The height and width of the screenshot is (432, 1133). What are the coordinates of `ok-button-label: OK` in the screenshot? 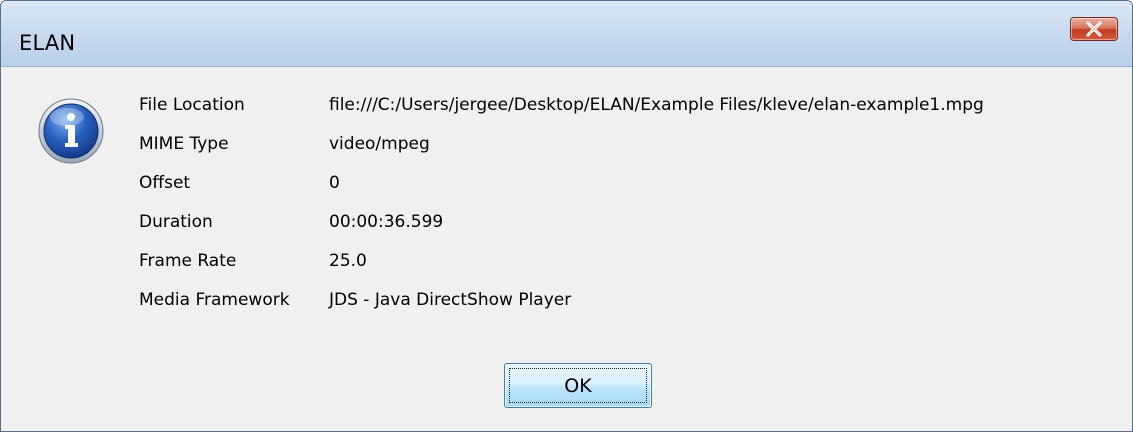 It's located at (578, 386).